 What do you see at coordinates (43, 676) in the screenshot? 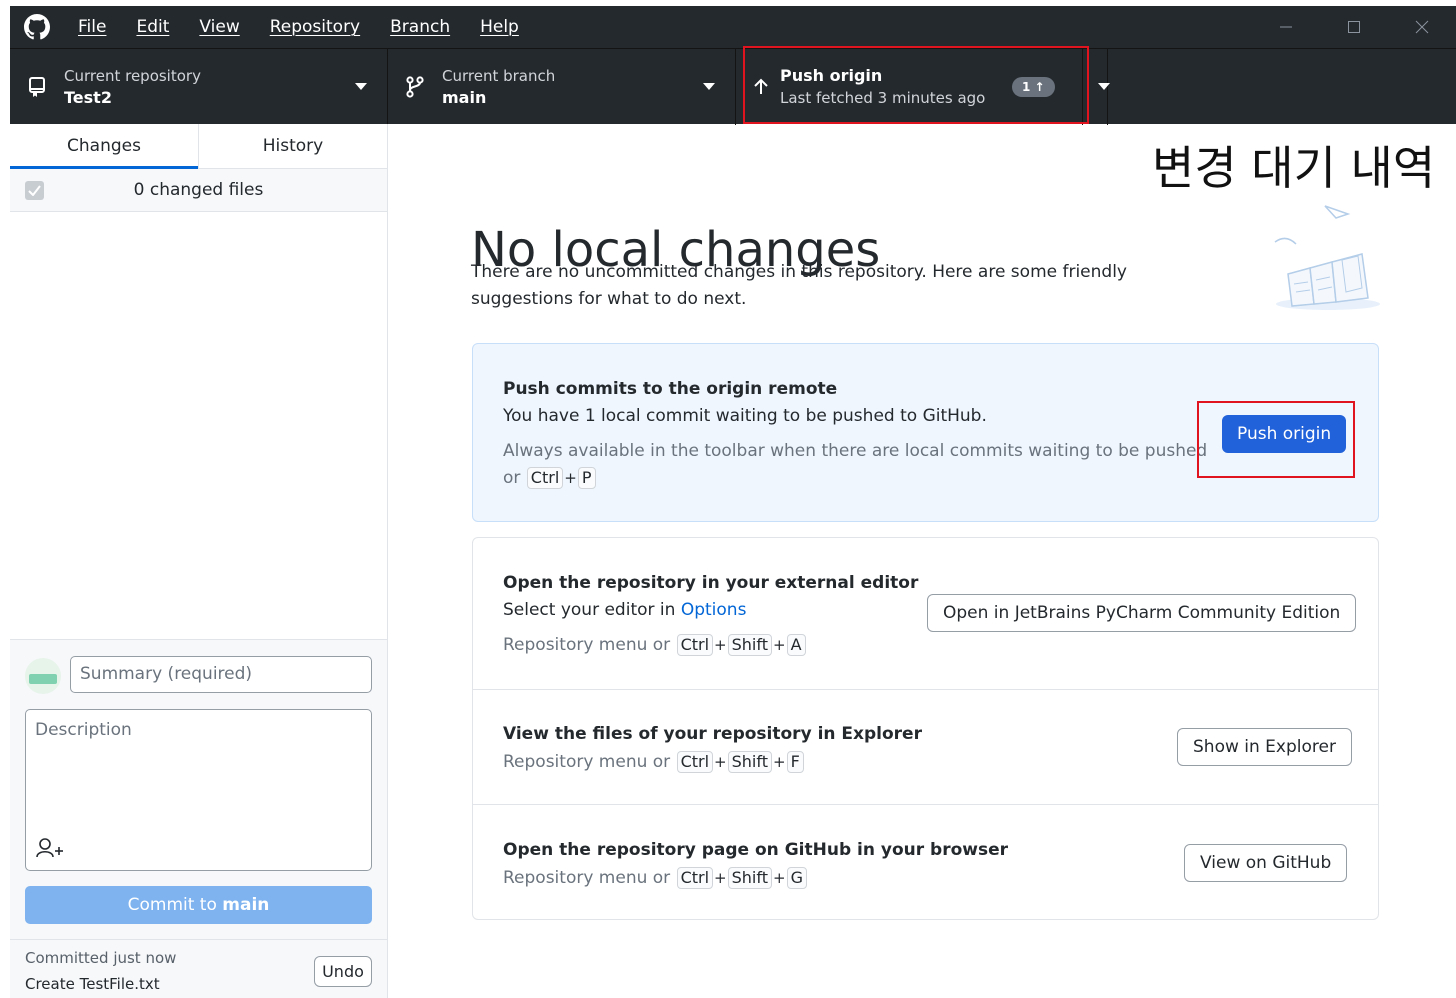
I see `avatar` at bounding box center [43, 676].